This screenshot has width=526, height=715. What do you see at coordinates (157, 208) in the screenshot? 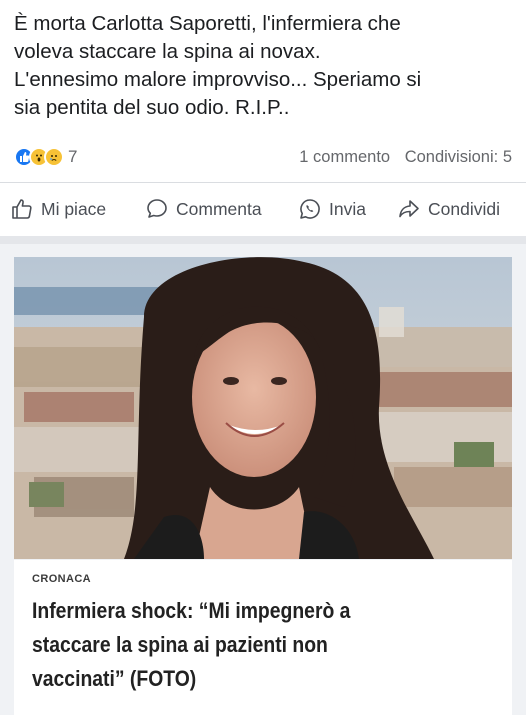
I see `speech-bubble-icon` at bounding box center [157, 208].